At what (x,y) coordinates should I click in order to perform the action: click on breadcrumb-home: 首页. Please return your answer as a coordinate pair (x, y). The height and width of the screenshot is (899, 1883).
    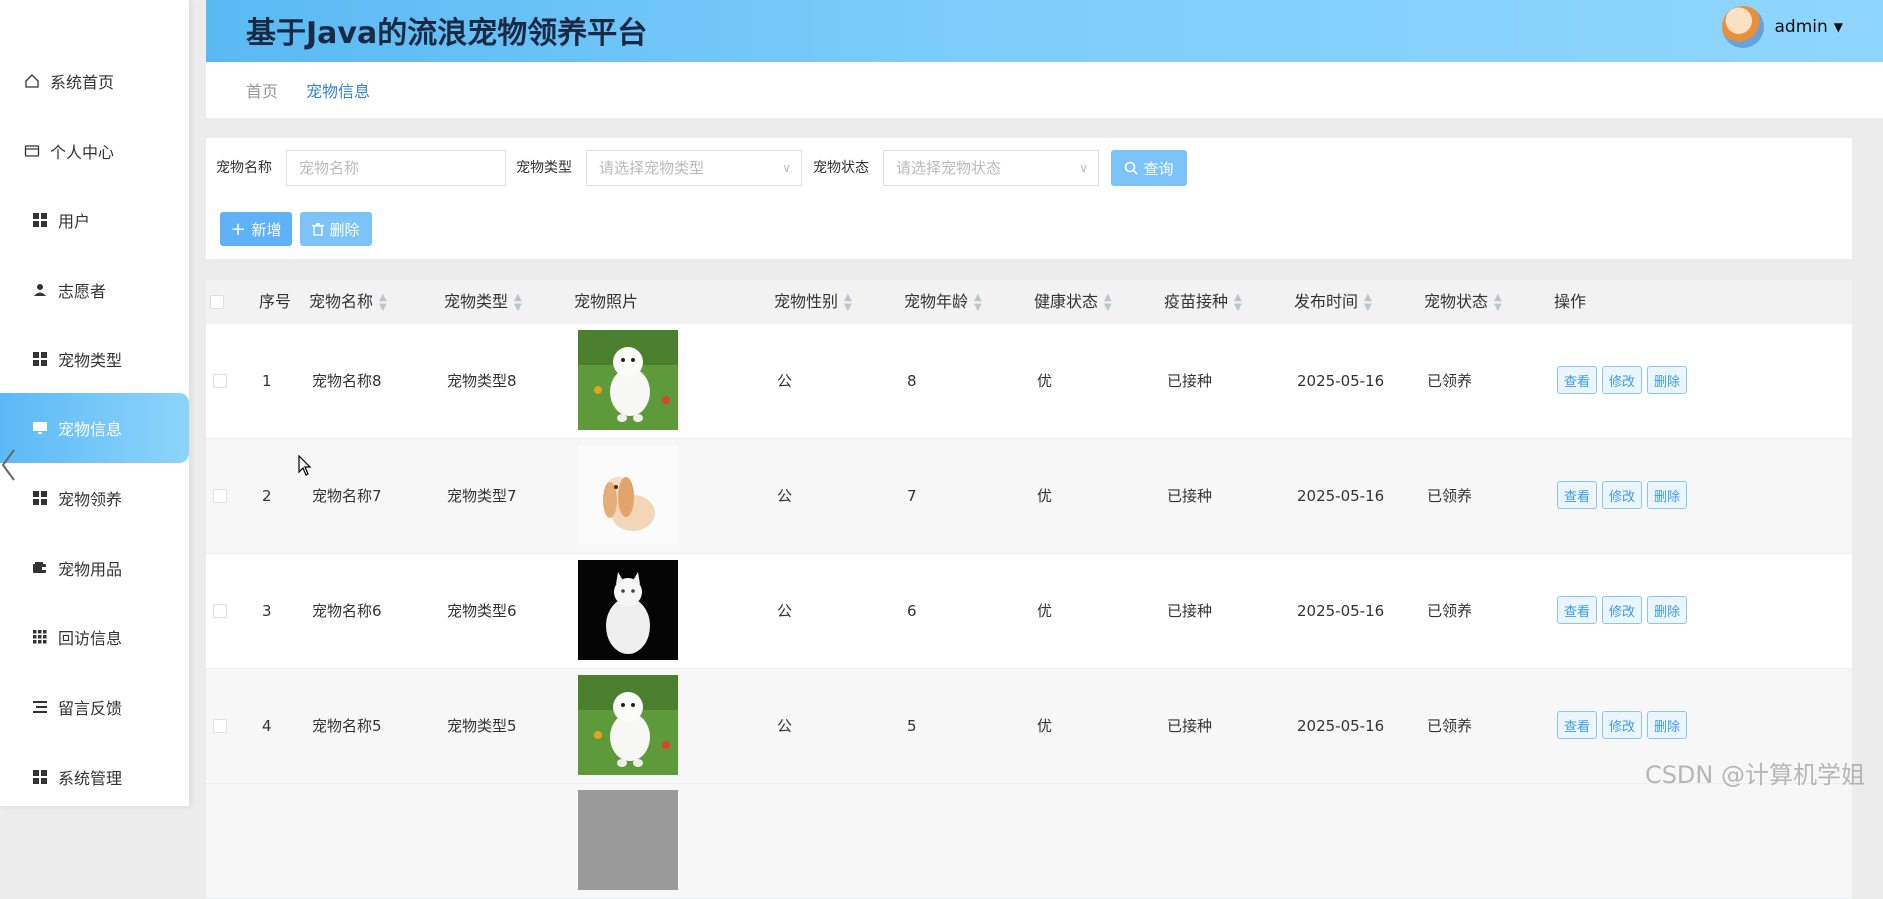
    Looking at the image, I should click on (262, 90).